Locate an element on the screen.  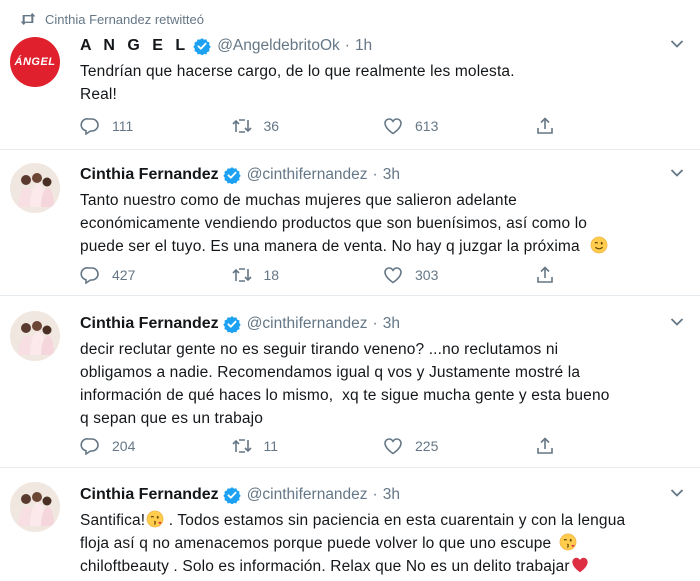
retweet-banner: Cinthia Fernandez retwitteó is located at coordinates (112, 19).